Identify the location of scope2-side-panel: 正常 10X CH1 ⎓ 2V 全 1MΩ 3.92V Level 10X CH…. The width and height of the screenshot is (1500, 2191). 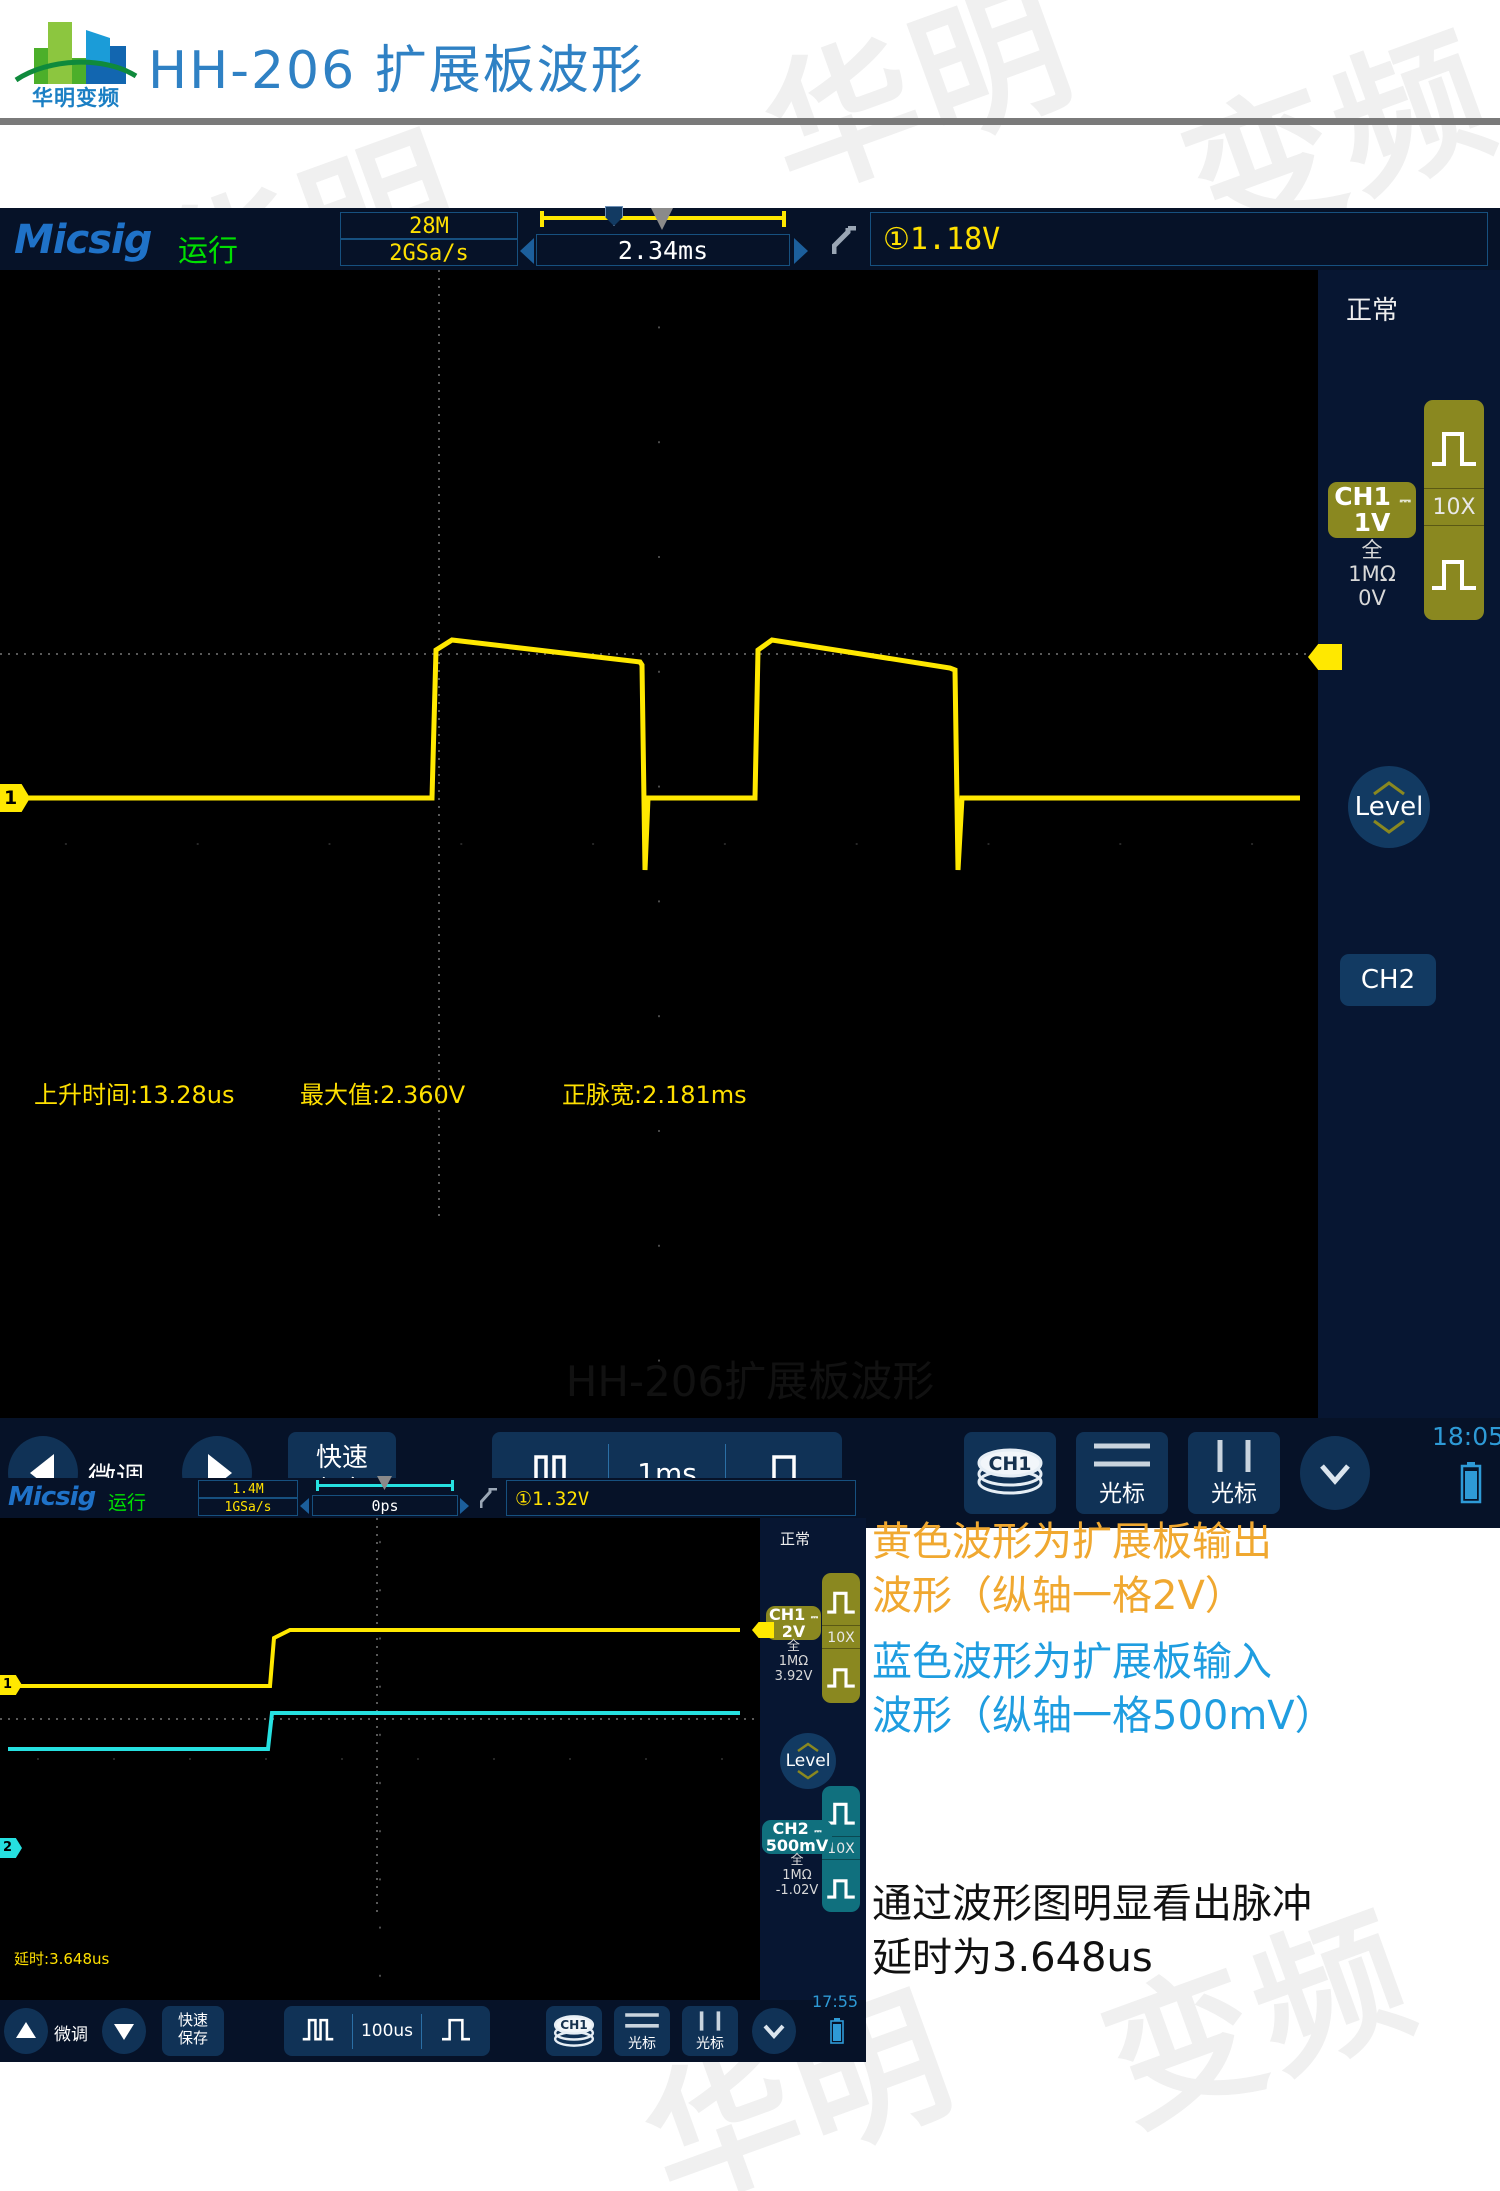
(809, 1759).